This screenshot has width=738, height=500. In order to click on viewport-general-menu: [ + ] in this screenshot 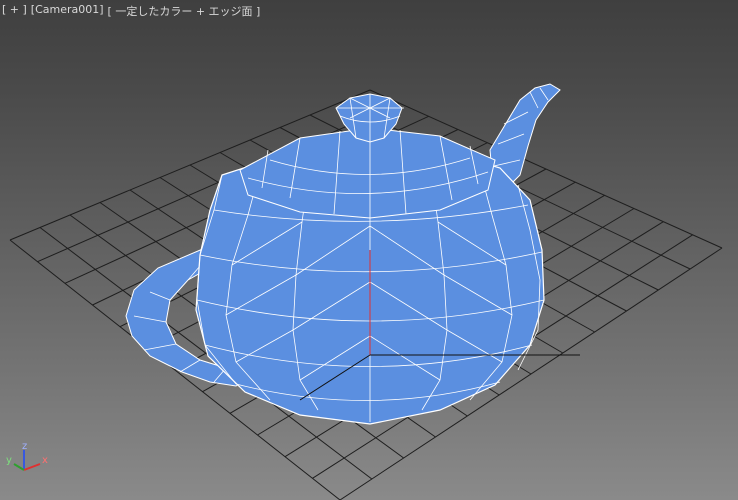, I will do `click(14, 11)`.